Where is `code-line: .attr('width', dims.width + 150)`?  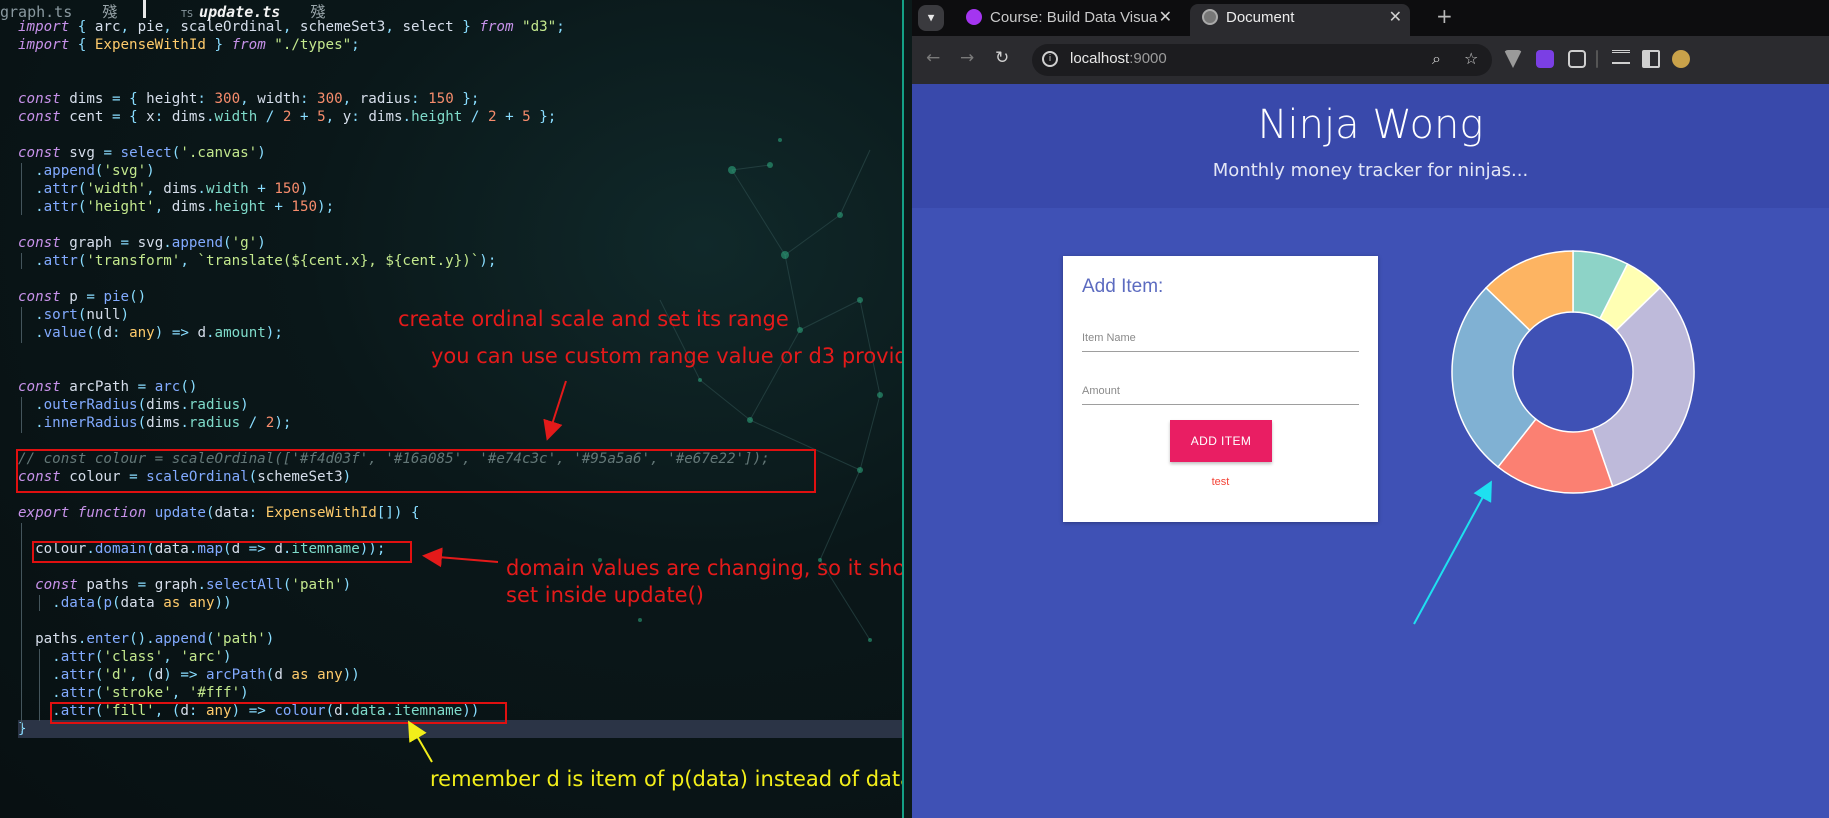
code-line: .attr('width', dims.width + 150) is located at coordinates (460, 189).